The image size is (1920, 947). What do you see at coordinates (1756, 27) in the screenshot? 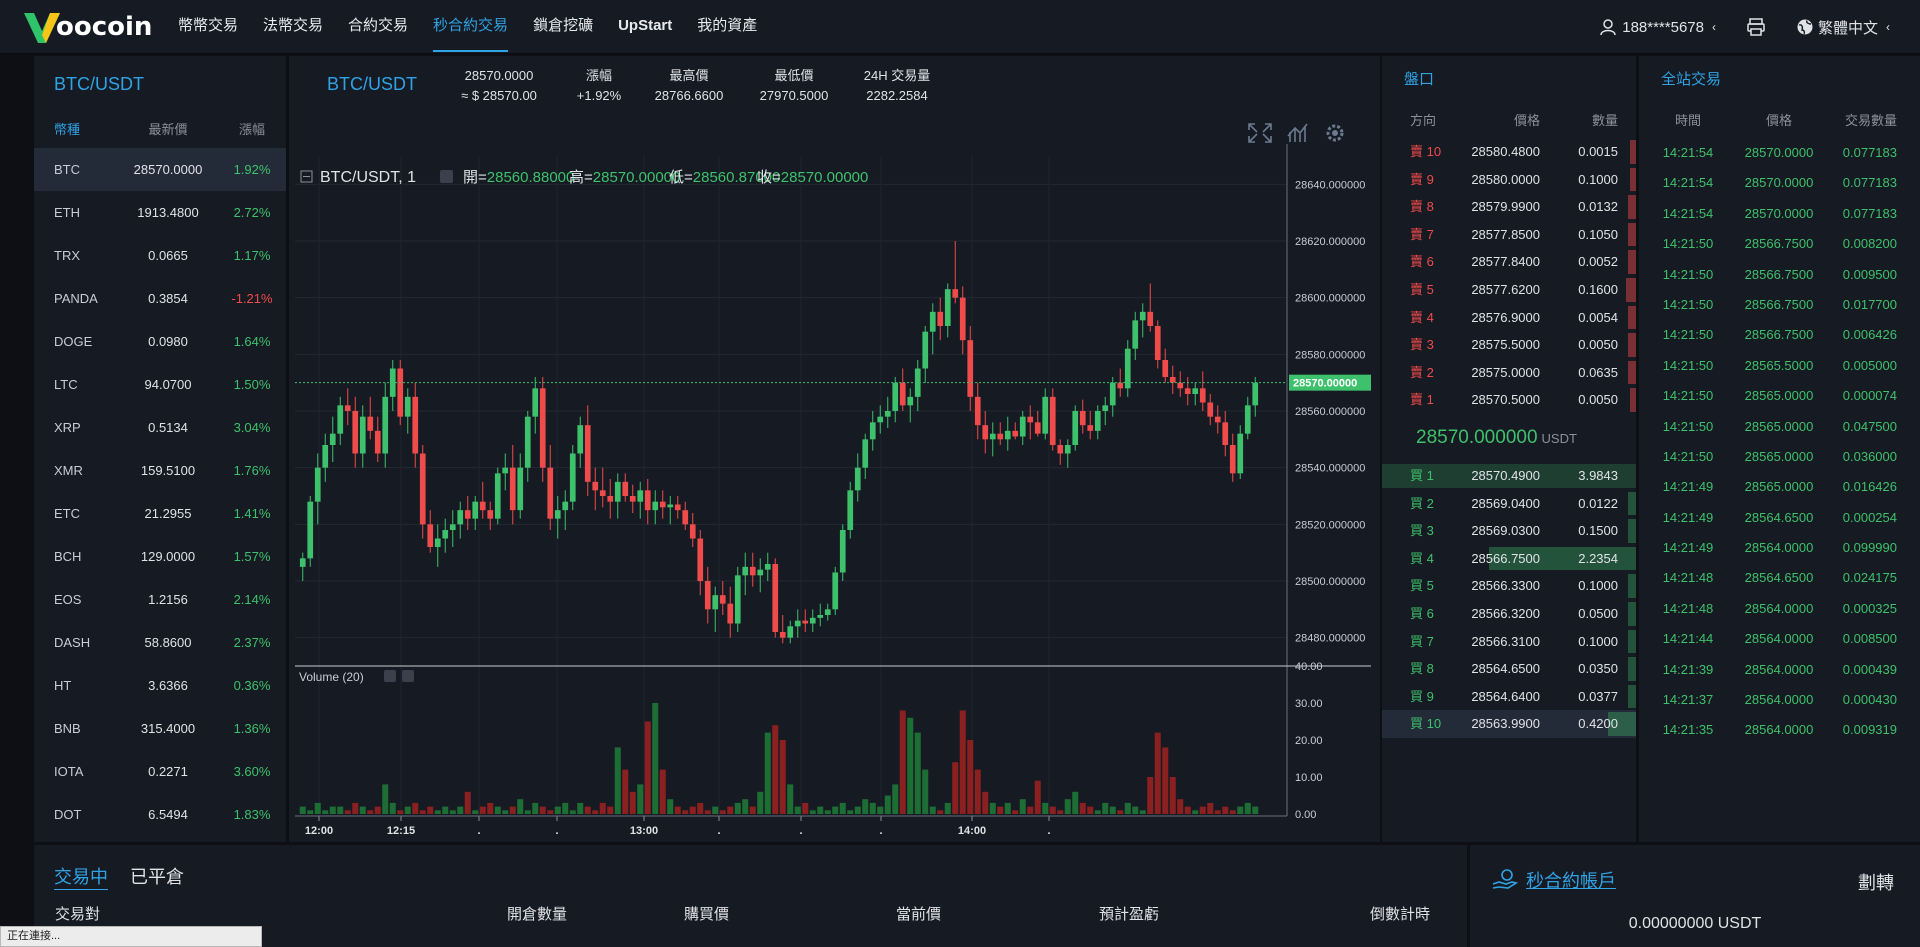
I see `download-app-button` at bounding box center [1756, 27].